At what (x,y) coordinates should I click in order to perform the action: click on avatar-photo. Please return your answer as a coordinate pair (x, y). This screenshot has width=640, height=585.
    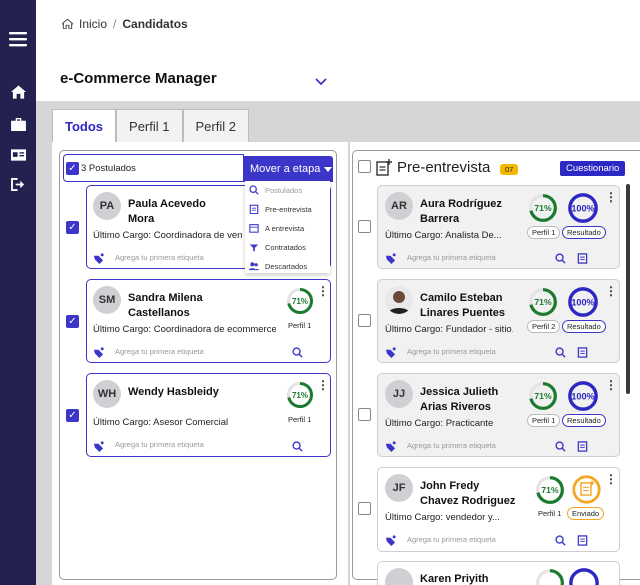
    Looking at the image, I should click on (399, 300).